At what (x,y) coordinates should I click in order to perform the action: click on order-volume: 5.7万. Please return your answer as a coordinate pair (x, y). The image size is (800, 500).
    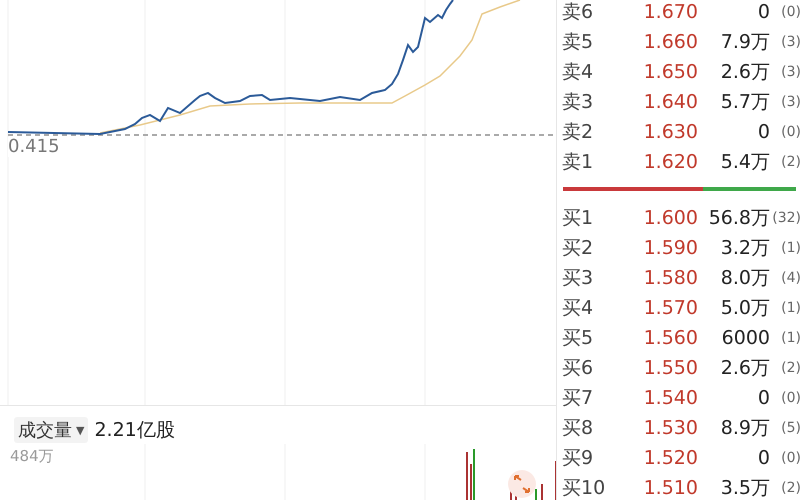
    Looking at the image, I should click on (745, 102).